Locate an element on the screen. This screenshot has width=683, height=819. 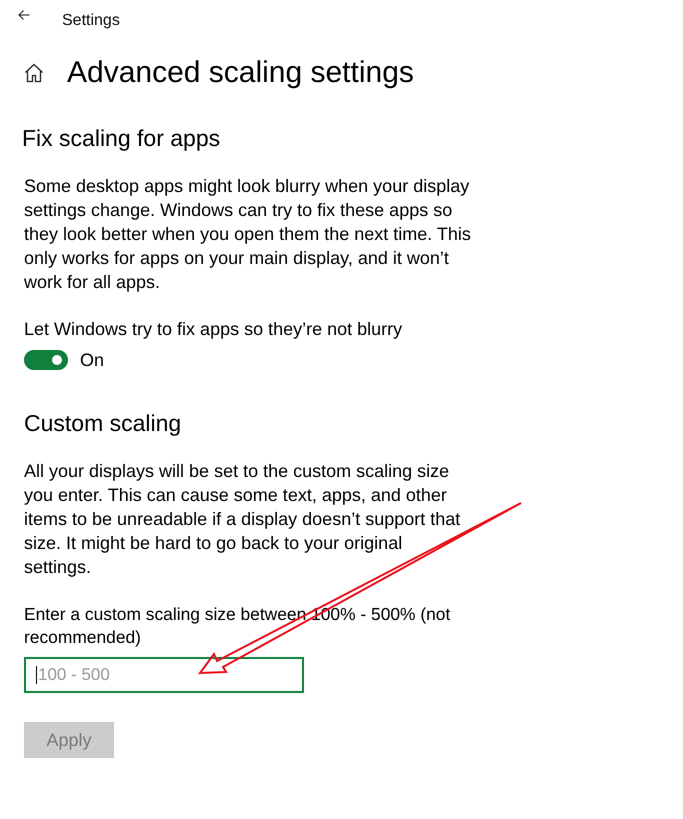
toggle-state-text: On is located at coordinates (92, 360).